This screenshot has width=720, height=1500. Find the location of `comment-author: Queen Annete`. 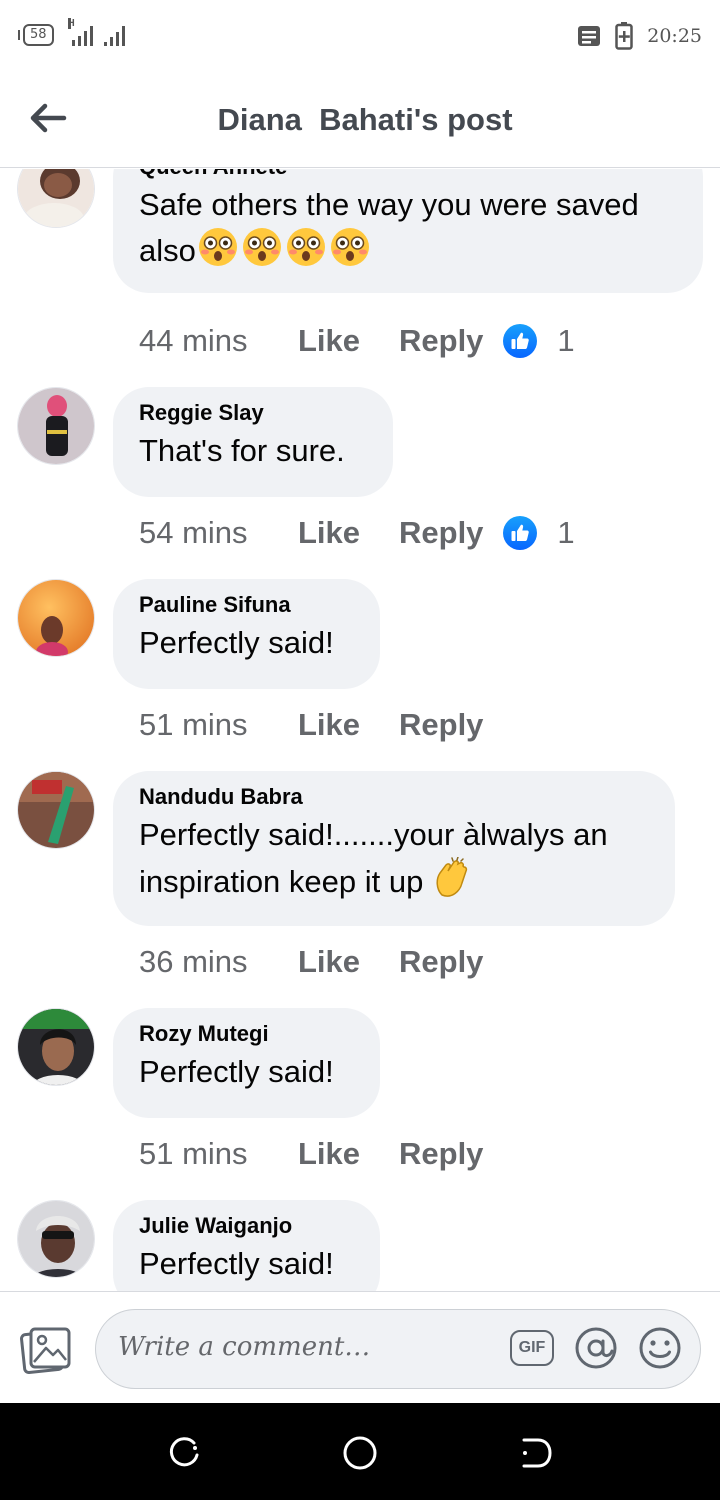

comment-author: Queen Annete is located at coordinates (408, 175).